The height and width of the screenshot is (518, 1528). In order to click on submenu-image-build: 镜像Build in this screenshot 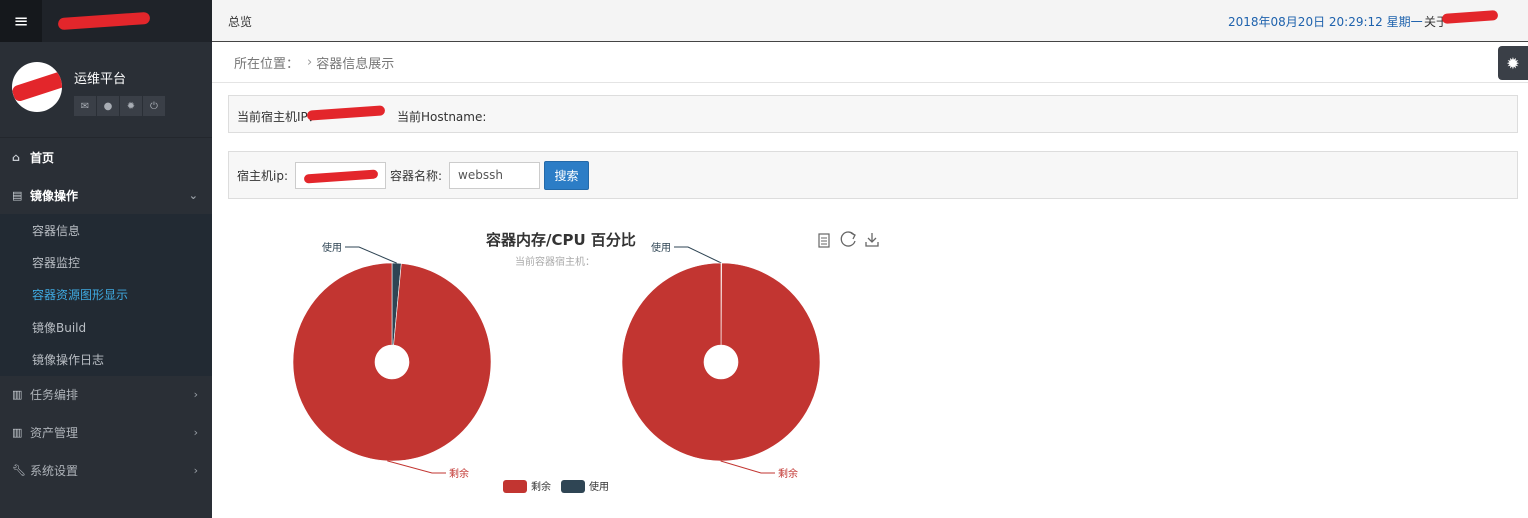, I will do `click(106, 327)`.